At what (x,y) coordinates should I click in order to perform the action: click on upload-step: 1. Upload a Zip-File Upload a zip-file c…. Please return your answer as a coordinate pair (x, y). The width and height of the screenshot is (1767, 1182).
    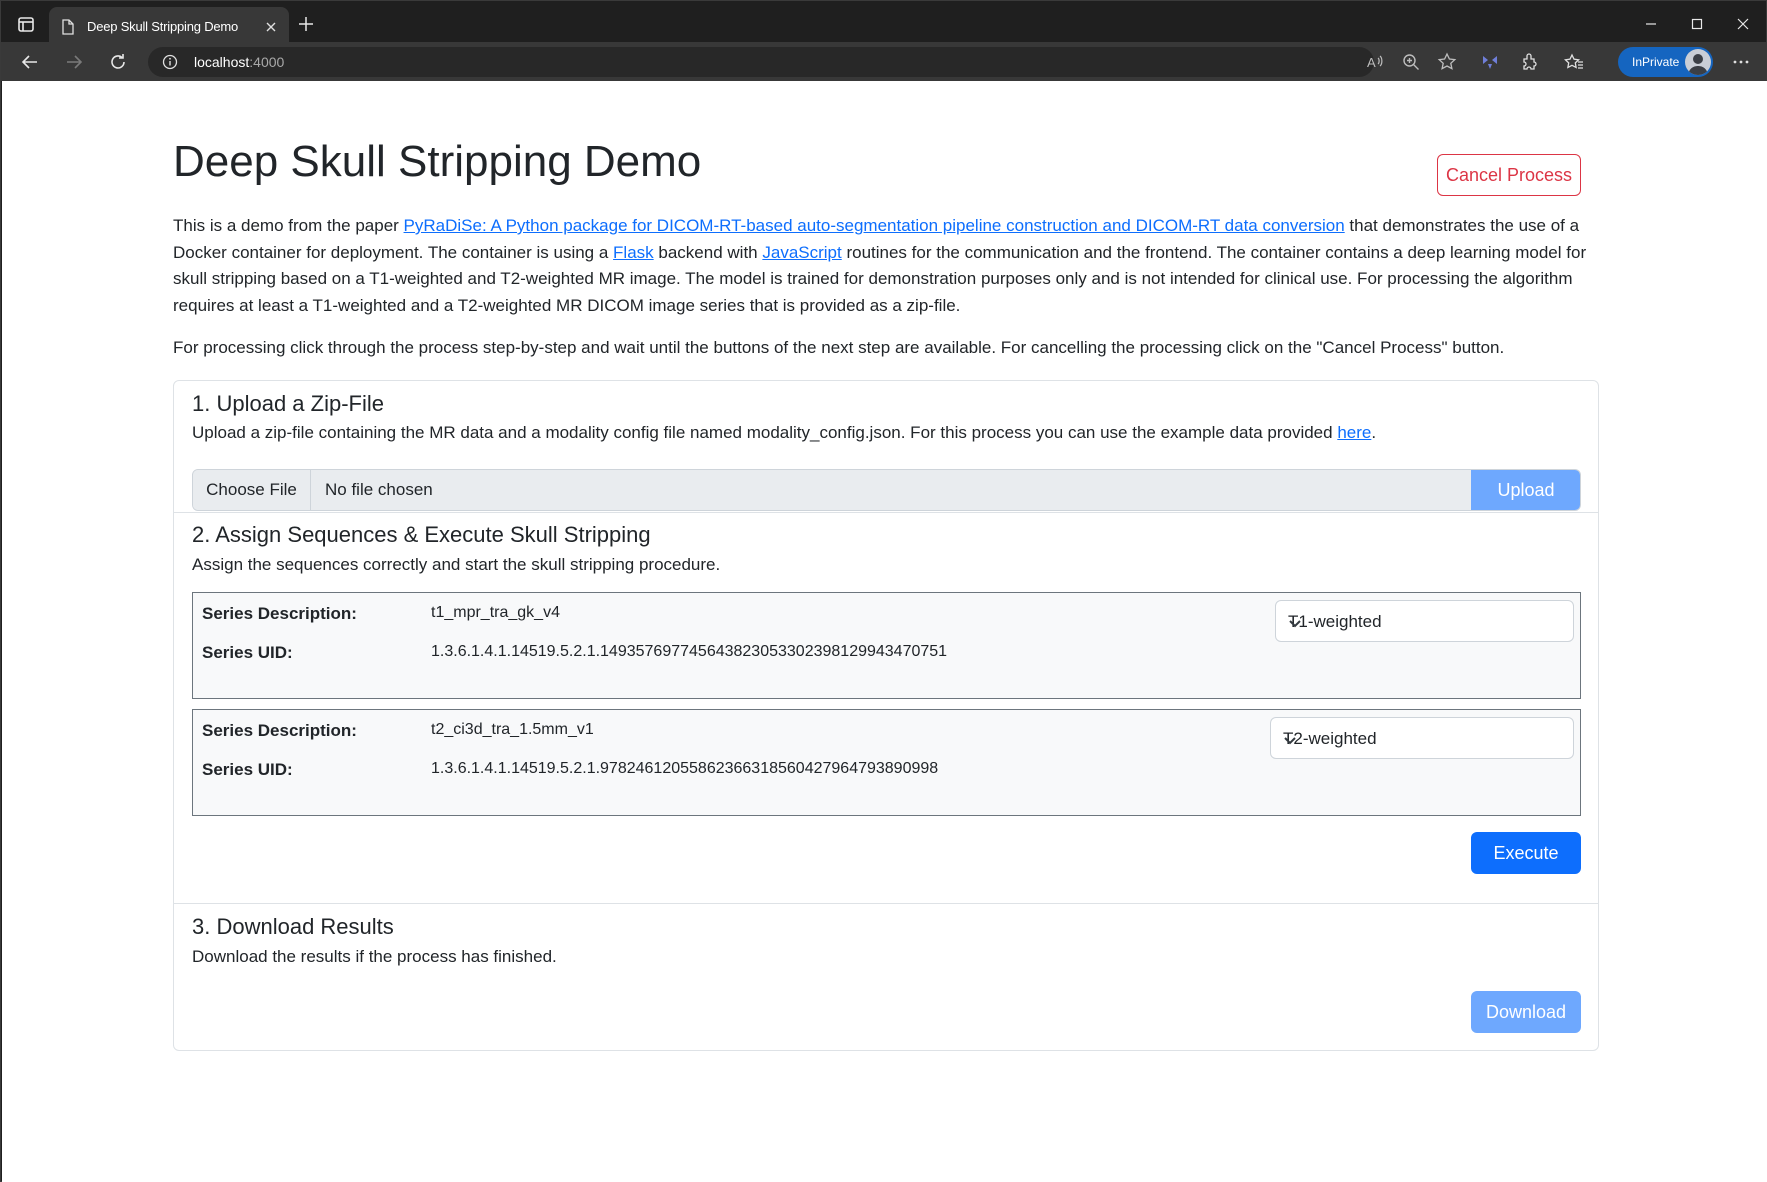
    Looking at the image, I should click on (886, 446).